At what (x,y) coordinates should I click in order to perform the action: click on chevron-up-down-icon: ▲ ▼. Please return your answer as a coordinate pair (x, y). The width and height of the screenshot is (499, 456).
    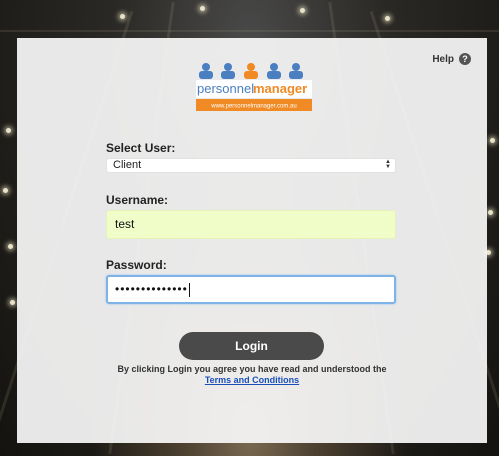
    Looking at the image, I should click on (388, 164).